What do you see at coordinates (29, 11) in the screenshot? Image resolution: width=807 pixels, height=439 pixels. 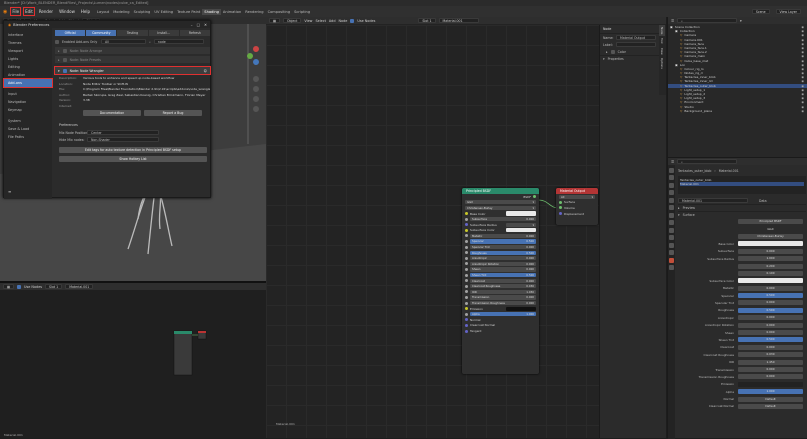 I see `menu-edit: Edit` at bounding box center [29, 11].